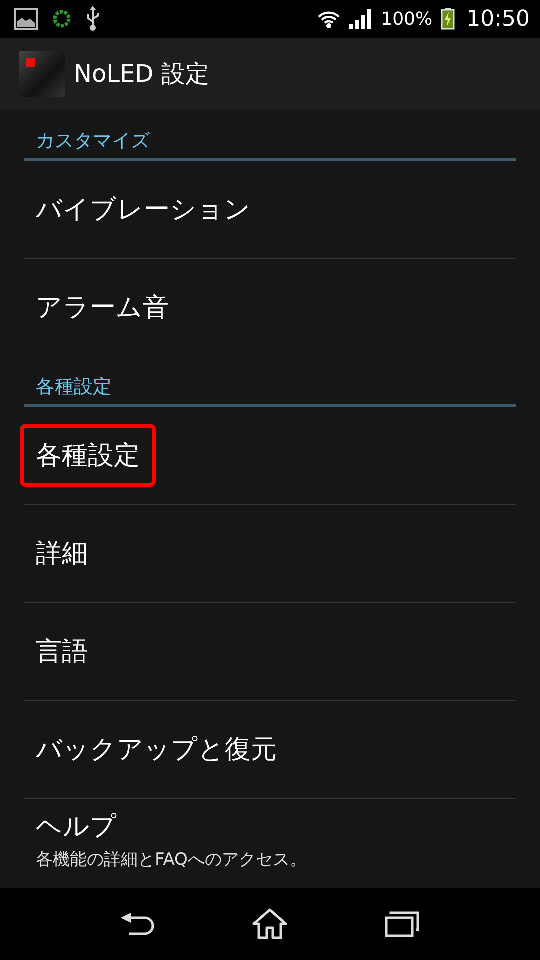  What do you see at coordinates (143, 209) in the screenshot?
I see `setting-item: バイブレーション` at bounding box center [143, 209].